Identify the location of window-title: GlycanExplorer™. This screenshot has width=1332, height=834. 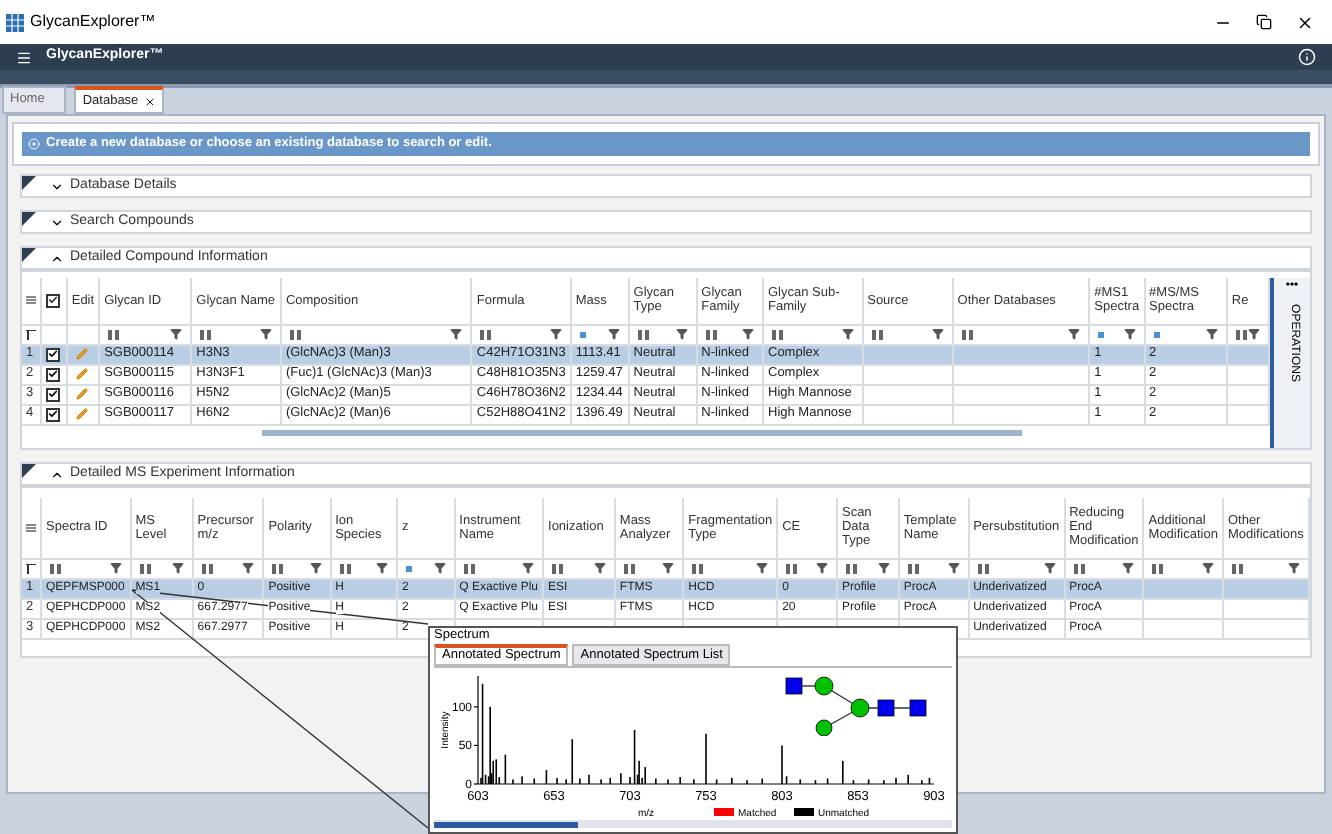
(93, 22).